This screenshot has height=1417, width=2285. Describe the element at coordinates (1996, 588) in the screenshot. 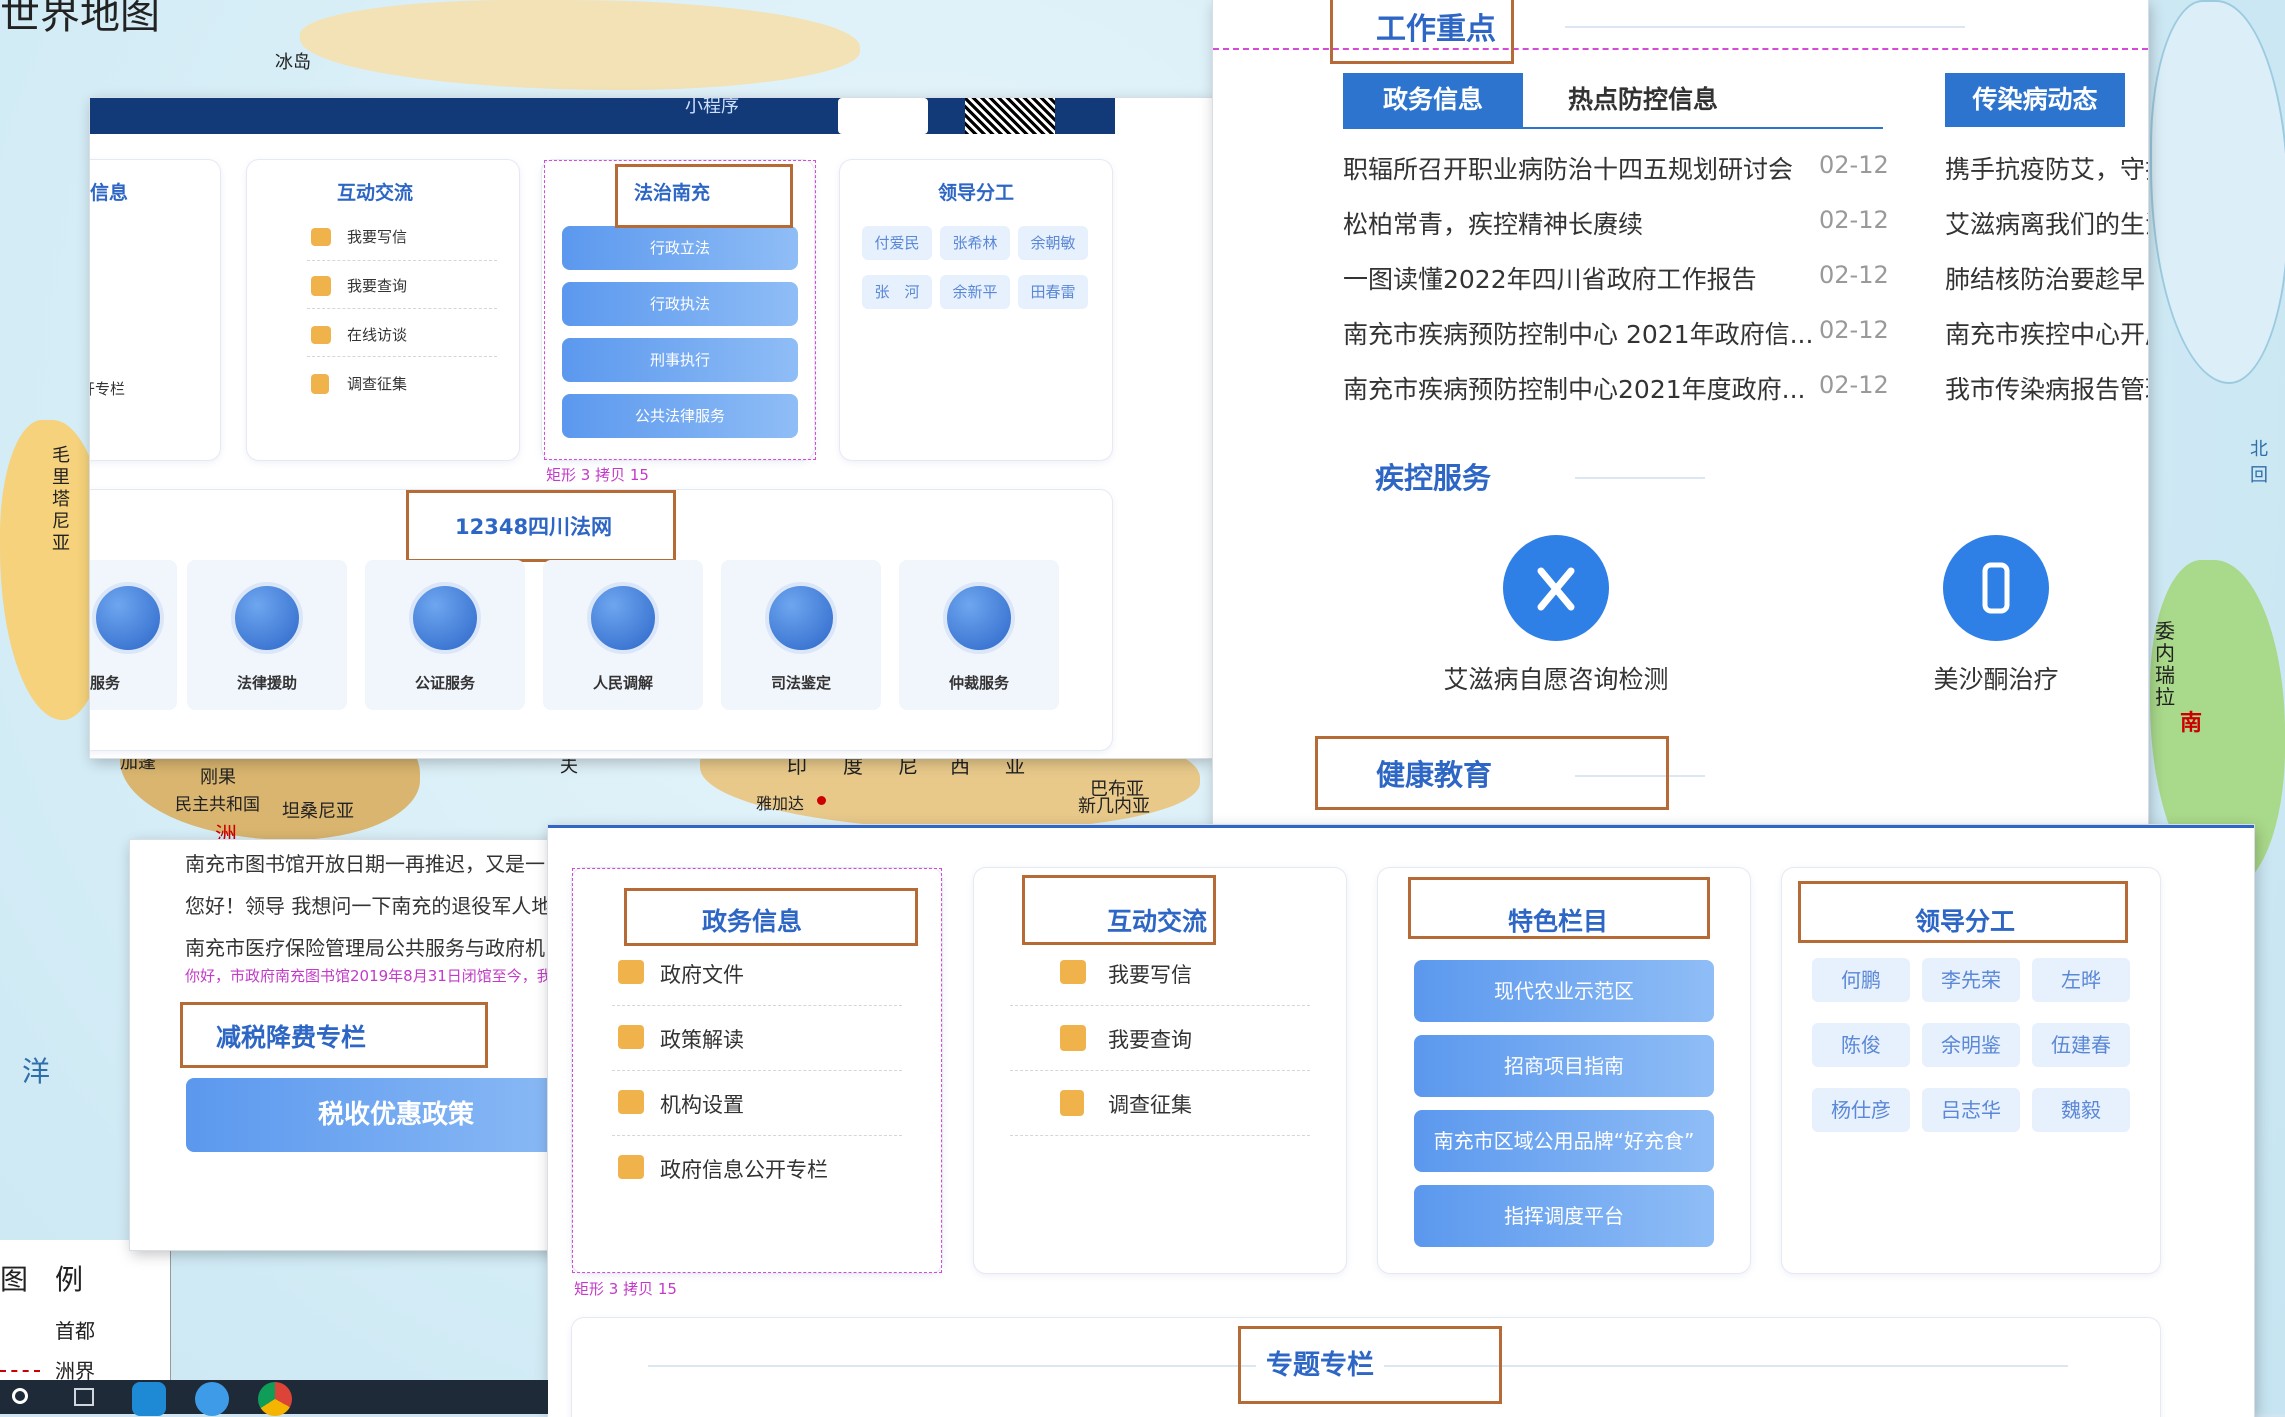

I see `methadone-icon` at that location.